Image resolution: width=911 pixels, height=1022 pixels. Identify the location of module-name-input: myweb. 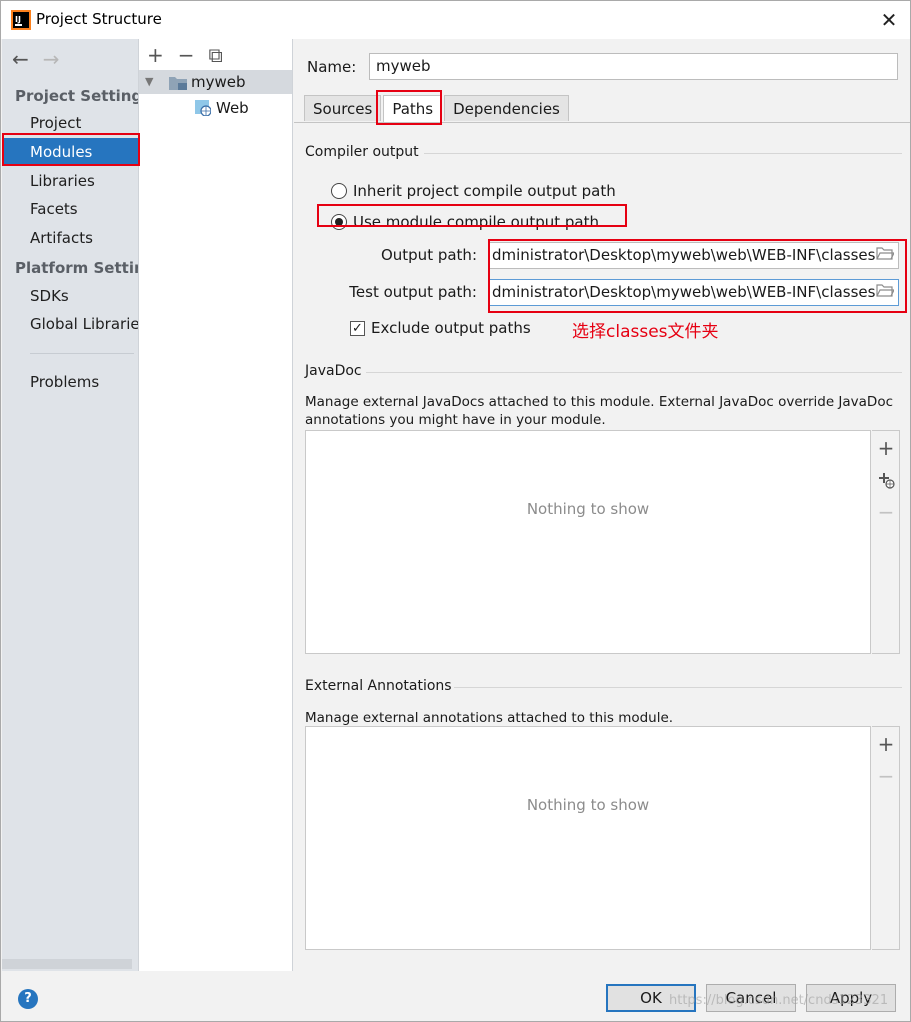
(633, 66).